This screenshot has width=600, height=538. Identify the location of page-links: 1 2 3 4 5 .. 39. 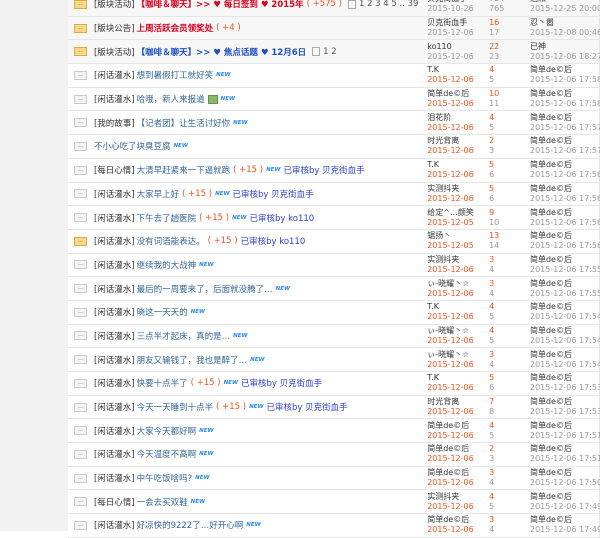
(388, 4).